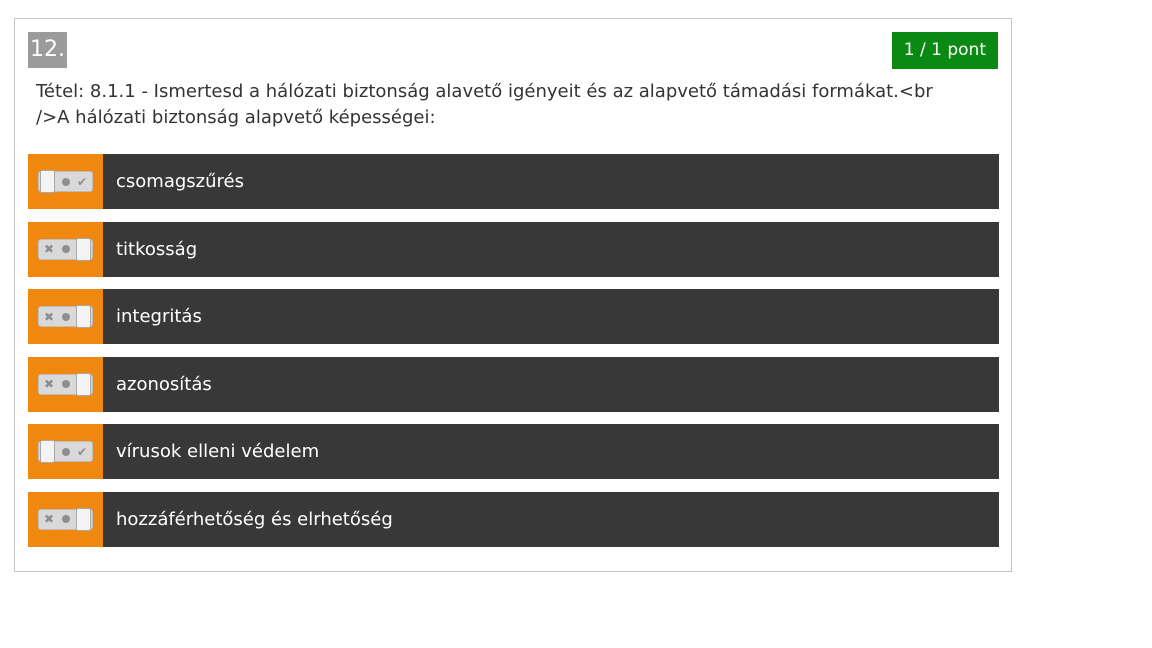  What do you see at coordinates (513, 452) in the screenshot?
I see `answer-option: ✖ ✔ vírusok elleni védelem` at bounding box center [513, 452].